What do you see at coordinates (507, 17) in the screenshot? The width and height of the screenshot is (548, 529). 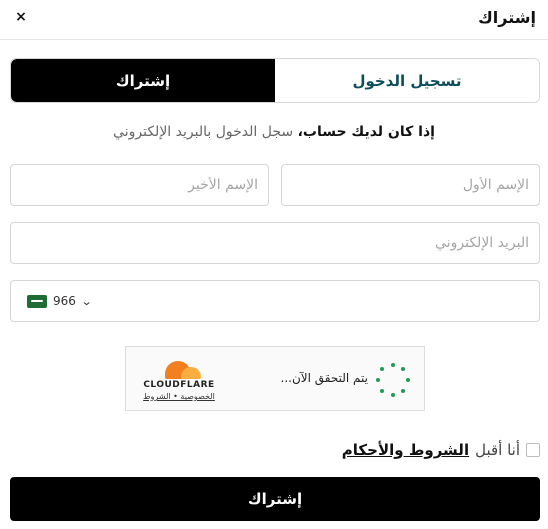 I see `page-title: إشتراك` at bounding box center [507, 17].